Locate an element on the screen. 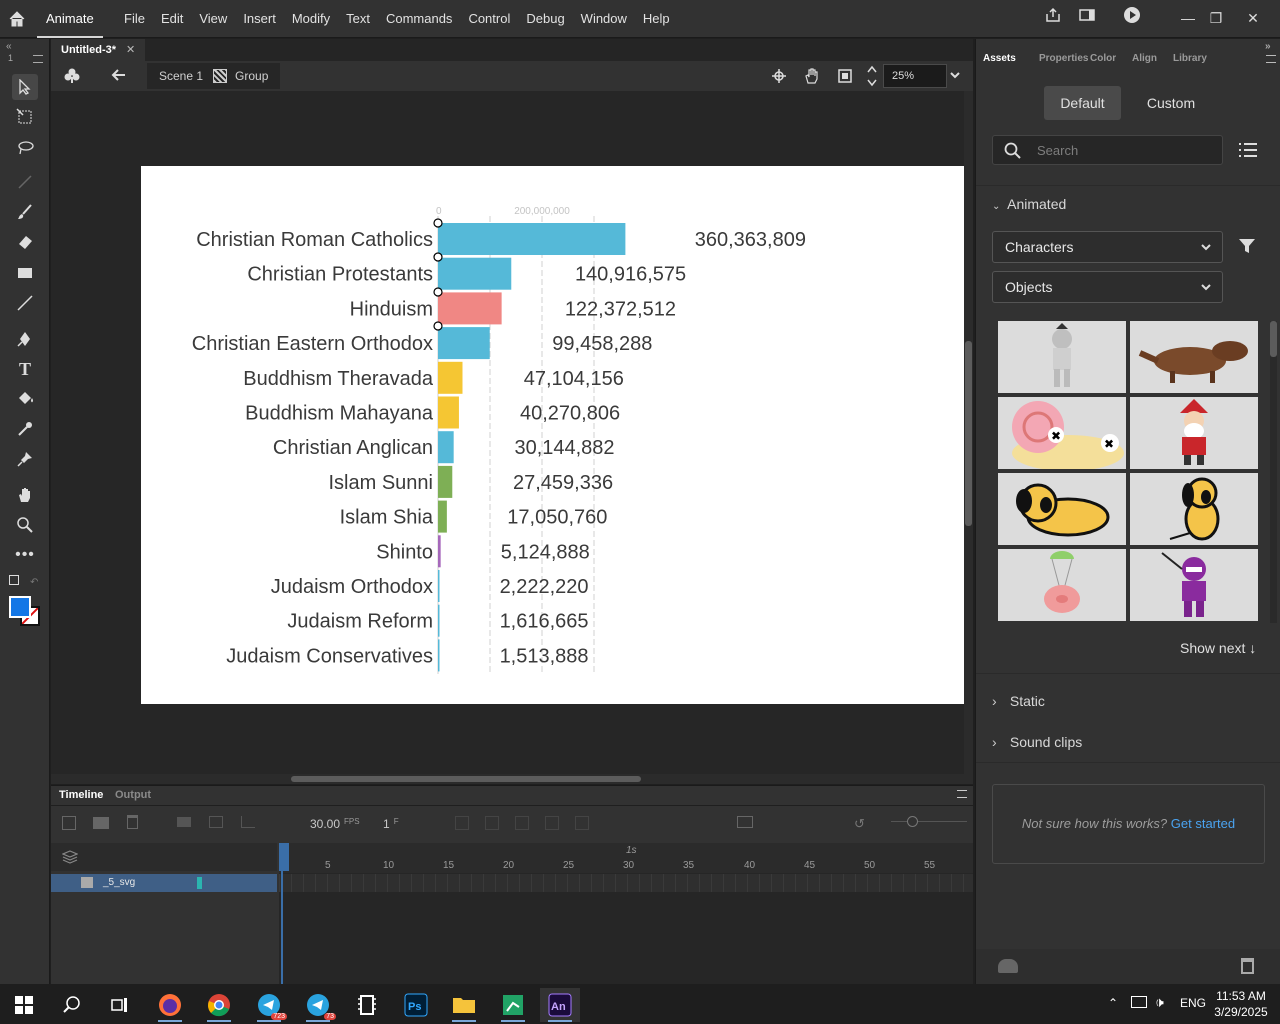  menu-commands: Commands is located at coordinates (419, 19).